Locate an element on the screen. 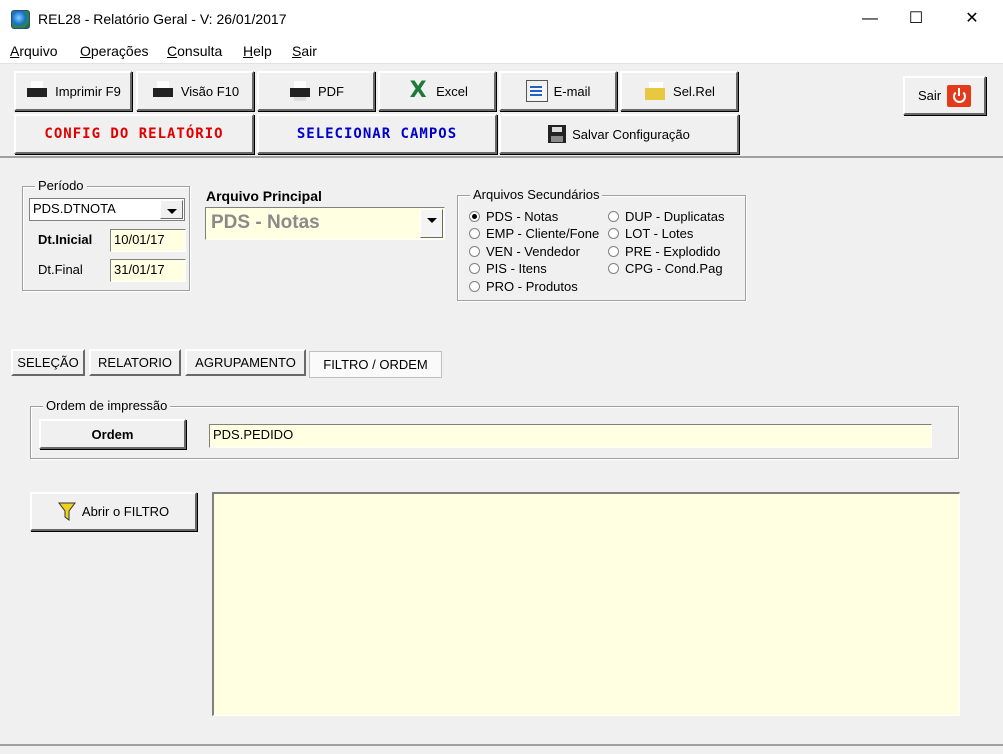  minimize-button: — is located at coordinates (870, 19).